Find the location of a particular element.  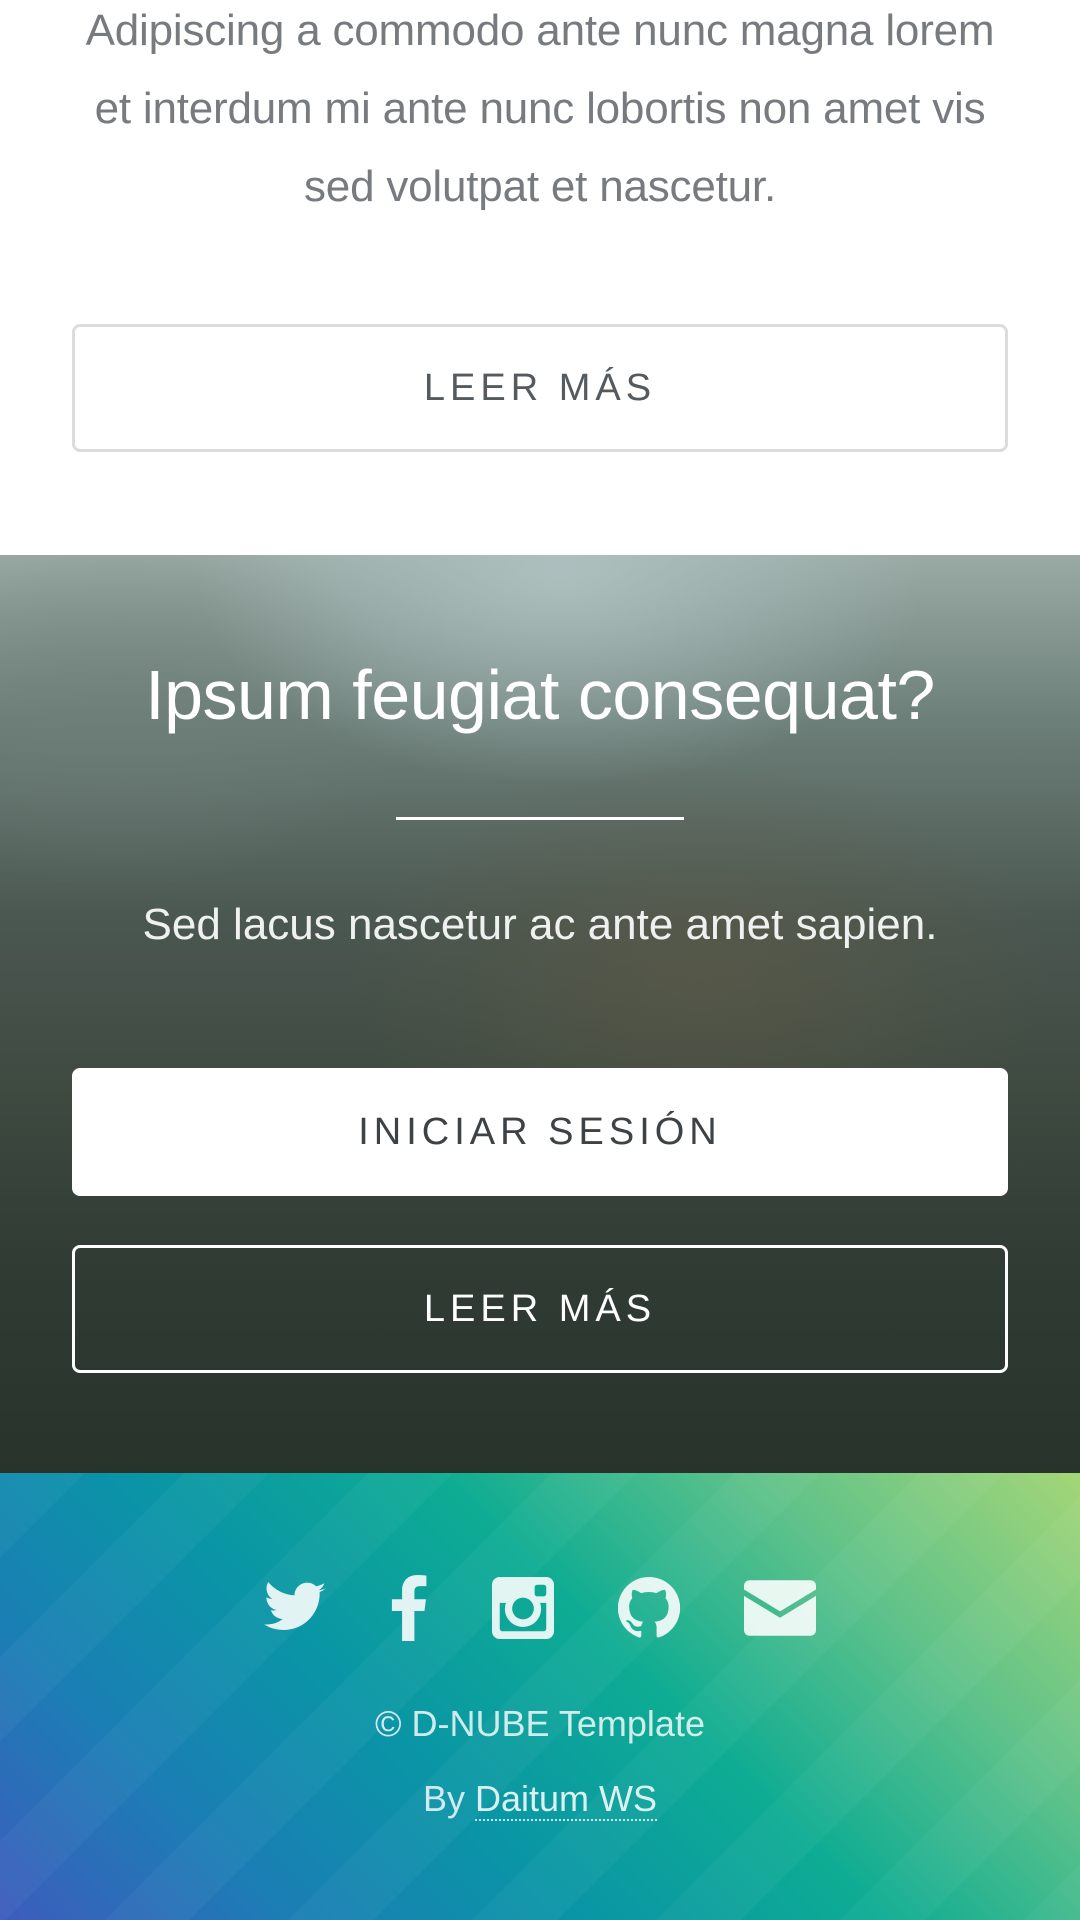

copyright-text: © D-NUBE Template is located at coordinates (540, 1723).